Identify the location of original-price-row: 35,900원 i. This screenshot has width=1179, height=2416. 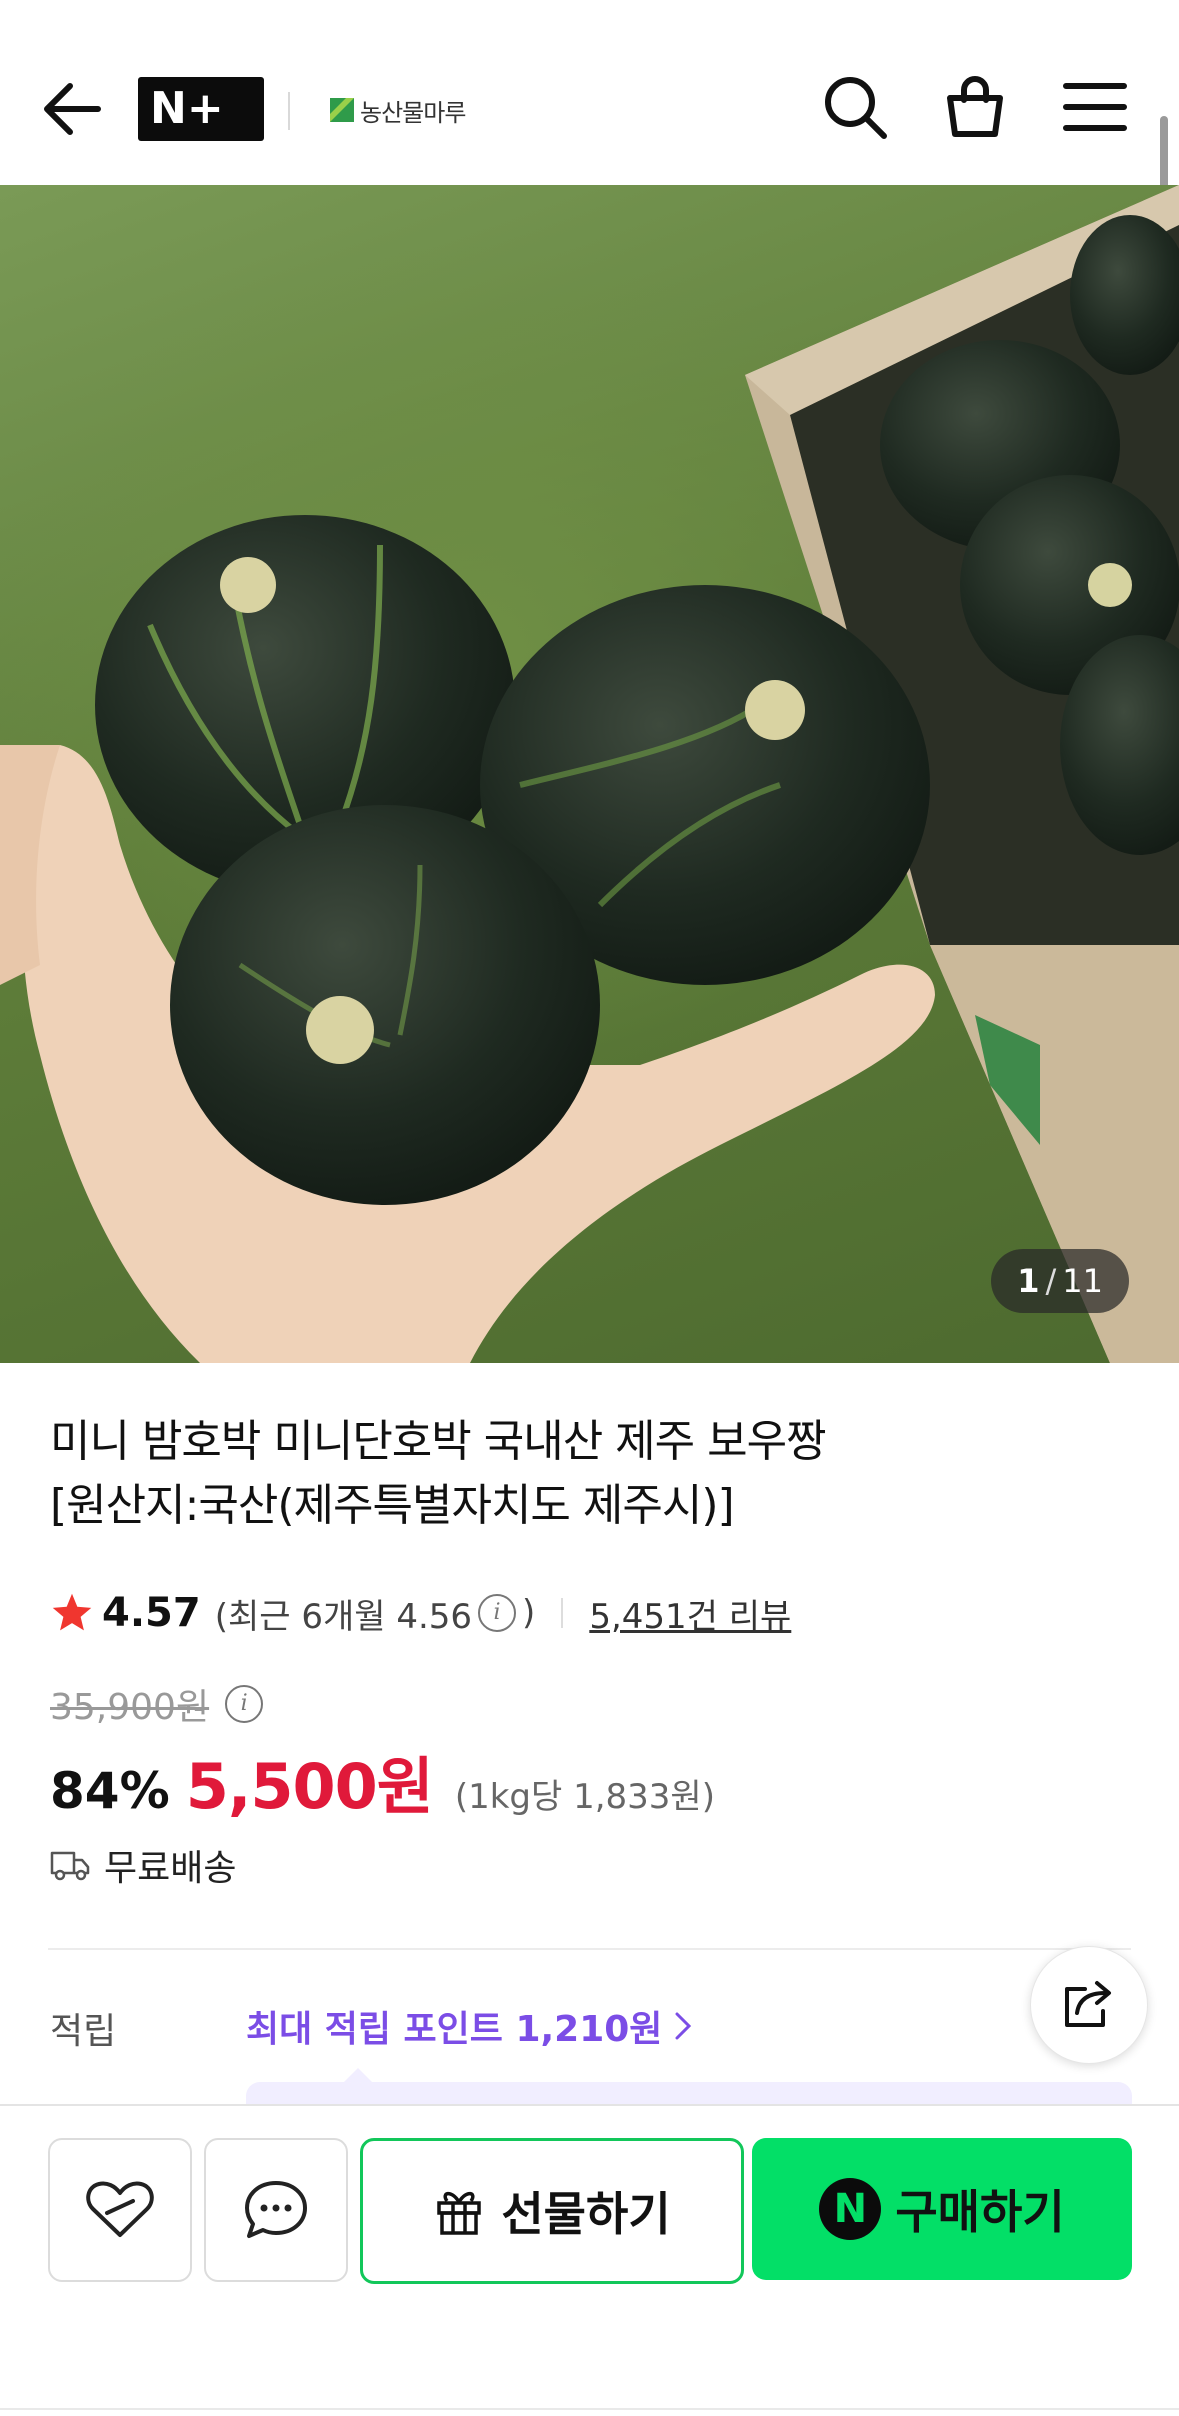
(159, 1704).